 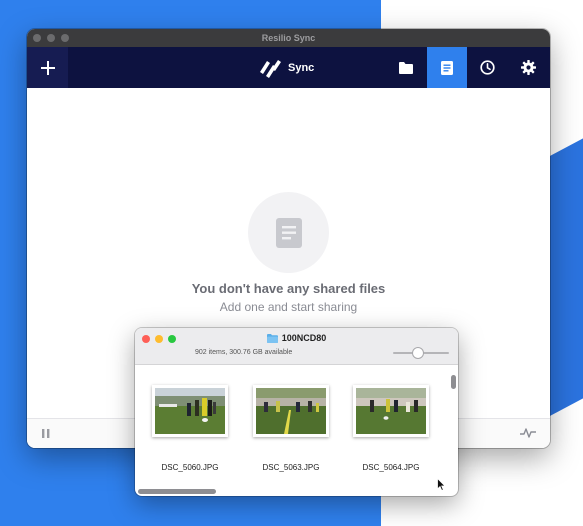 I want to click on minimize-window-button, so click(x=51, y=38).